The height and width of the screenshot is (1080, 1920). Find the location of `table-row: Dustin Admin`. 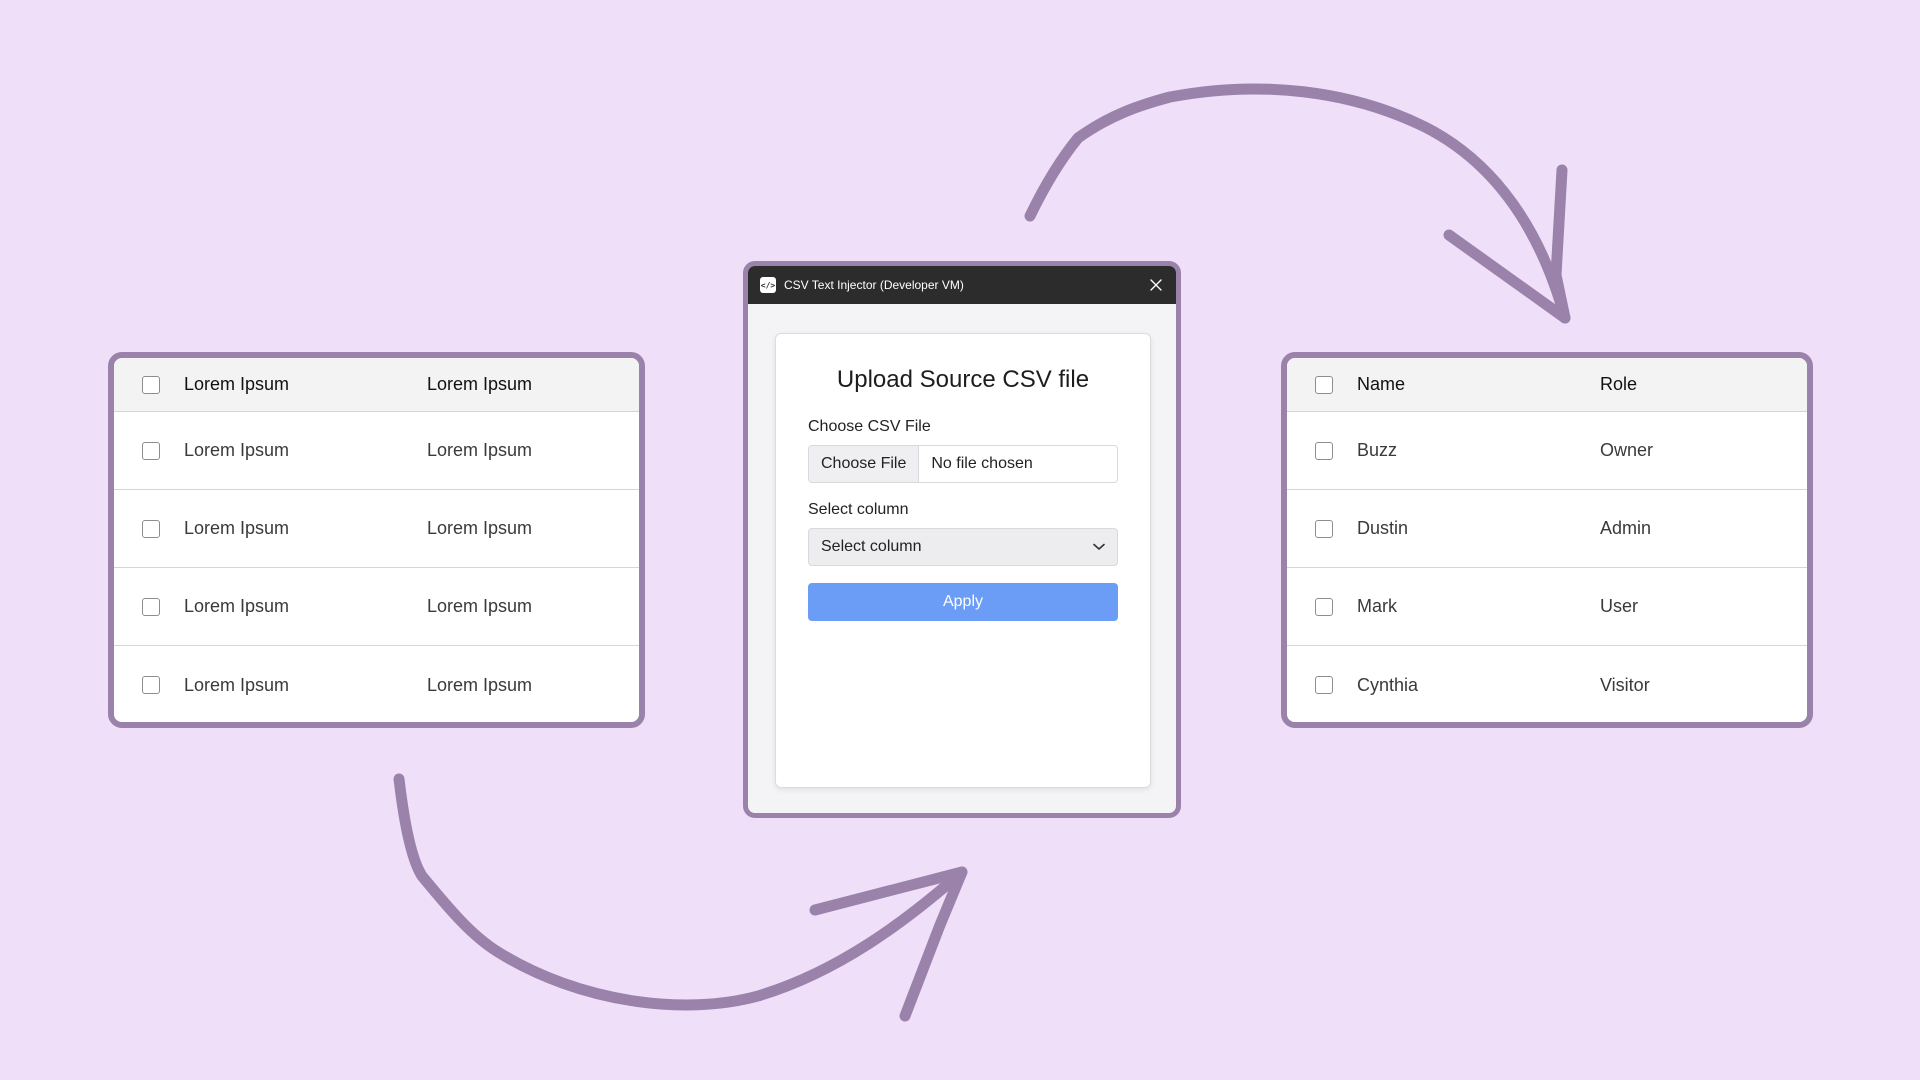

table-row: Dustin Admin is located at coordinates (1547, 529).